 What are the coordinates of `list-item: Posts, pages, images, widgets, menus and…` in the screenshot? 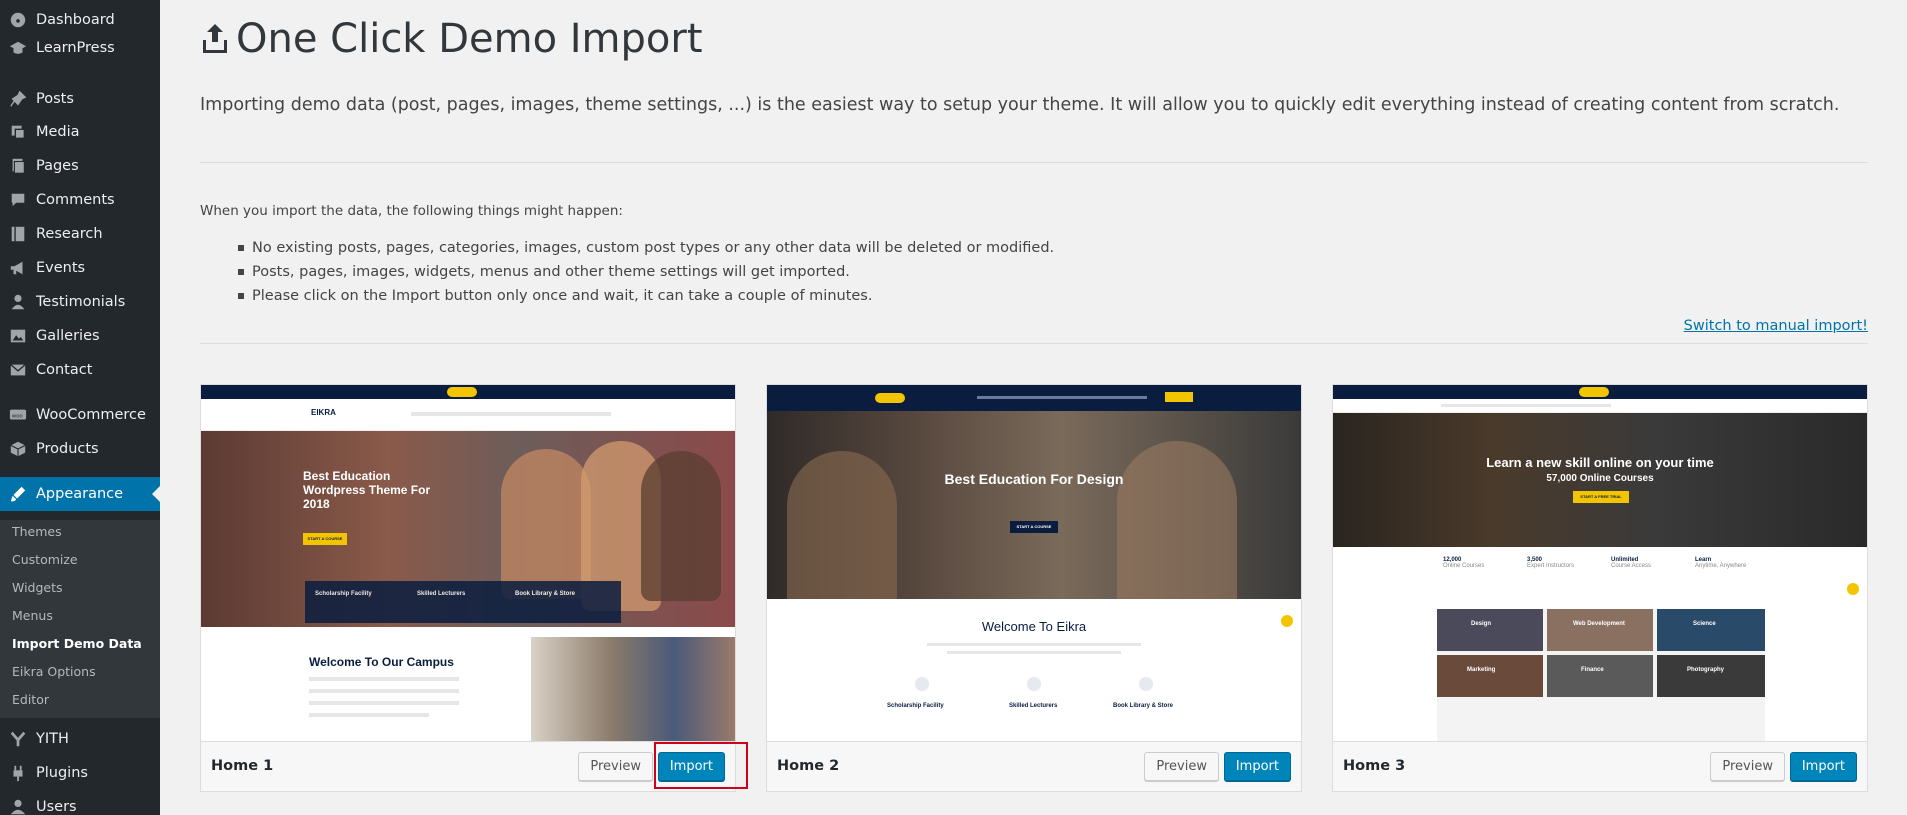 It's located at (646, 272).